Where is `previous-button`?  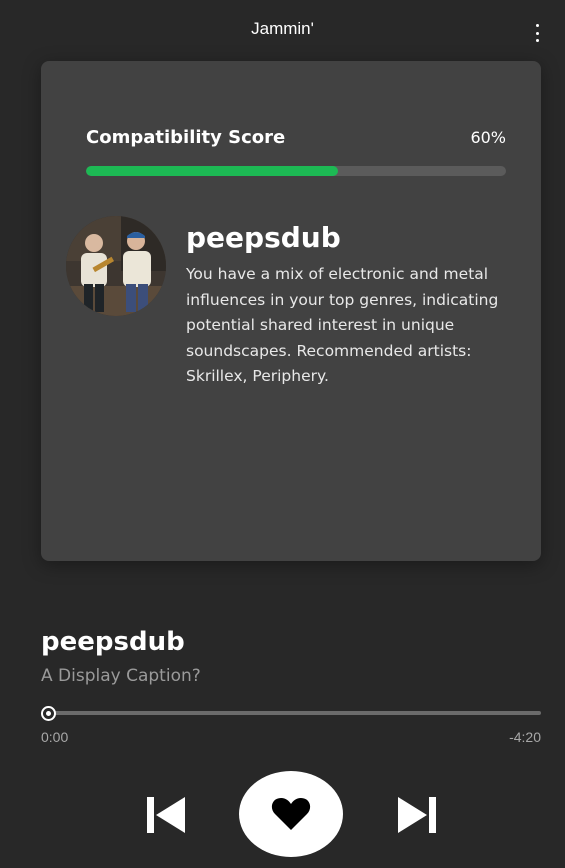
previous-button is located at coordinates (166, 815).